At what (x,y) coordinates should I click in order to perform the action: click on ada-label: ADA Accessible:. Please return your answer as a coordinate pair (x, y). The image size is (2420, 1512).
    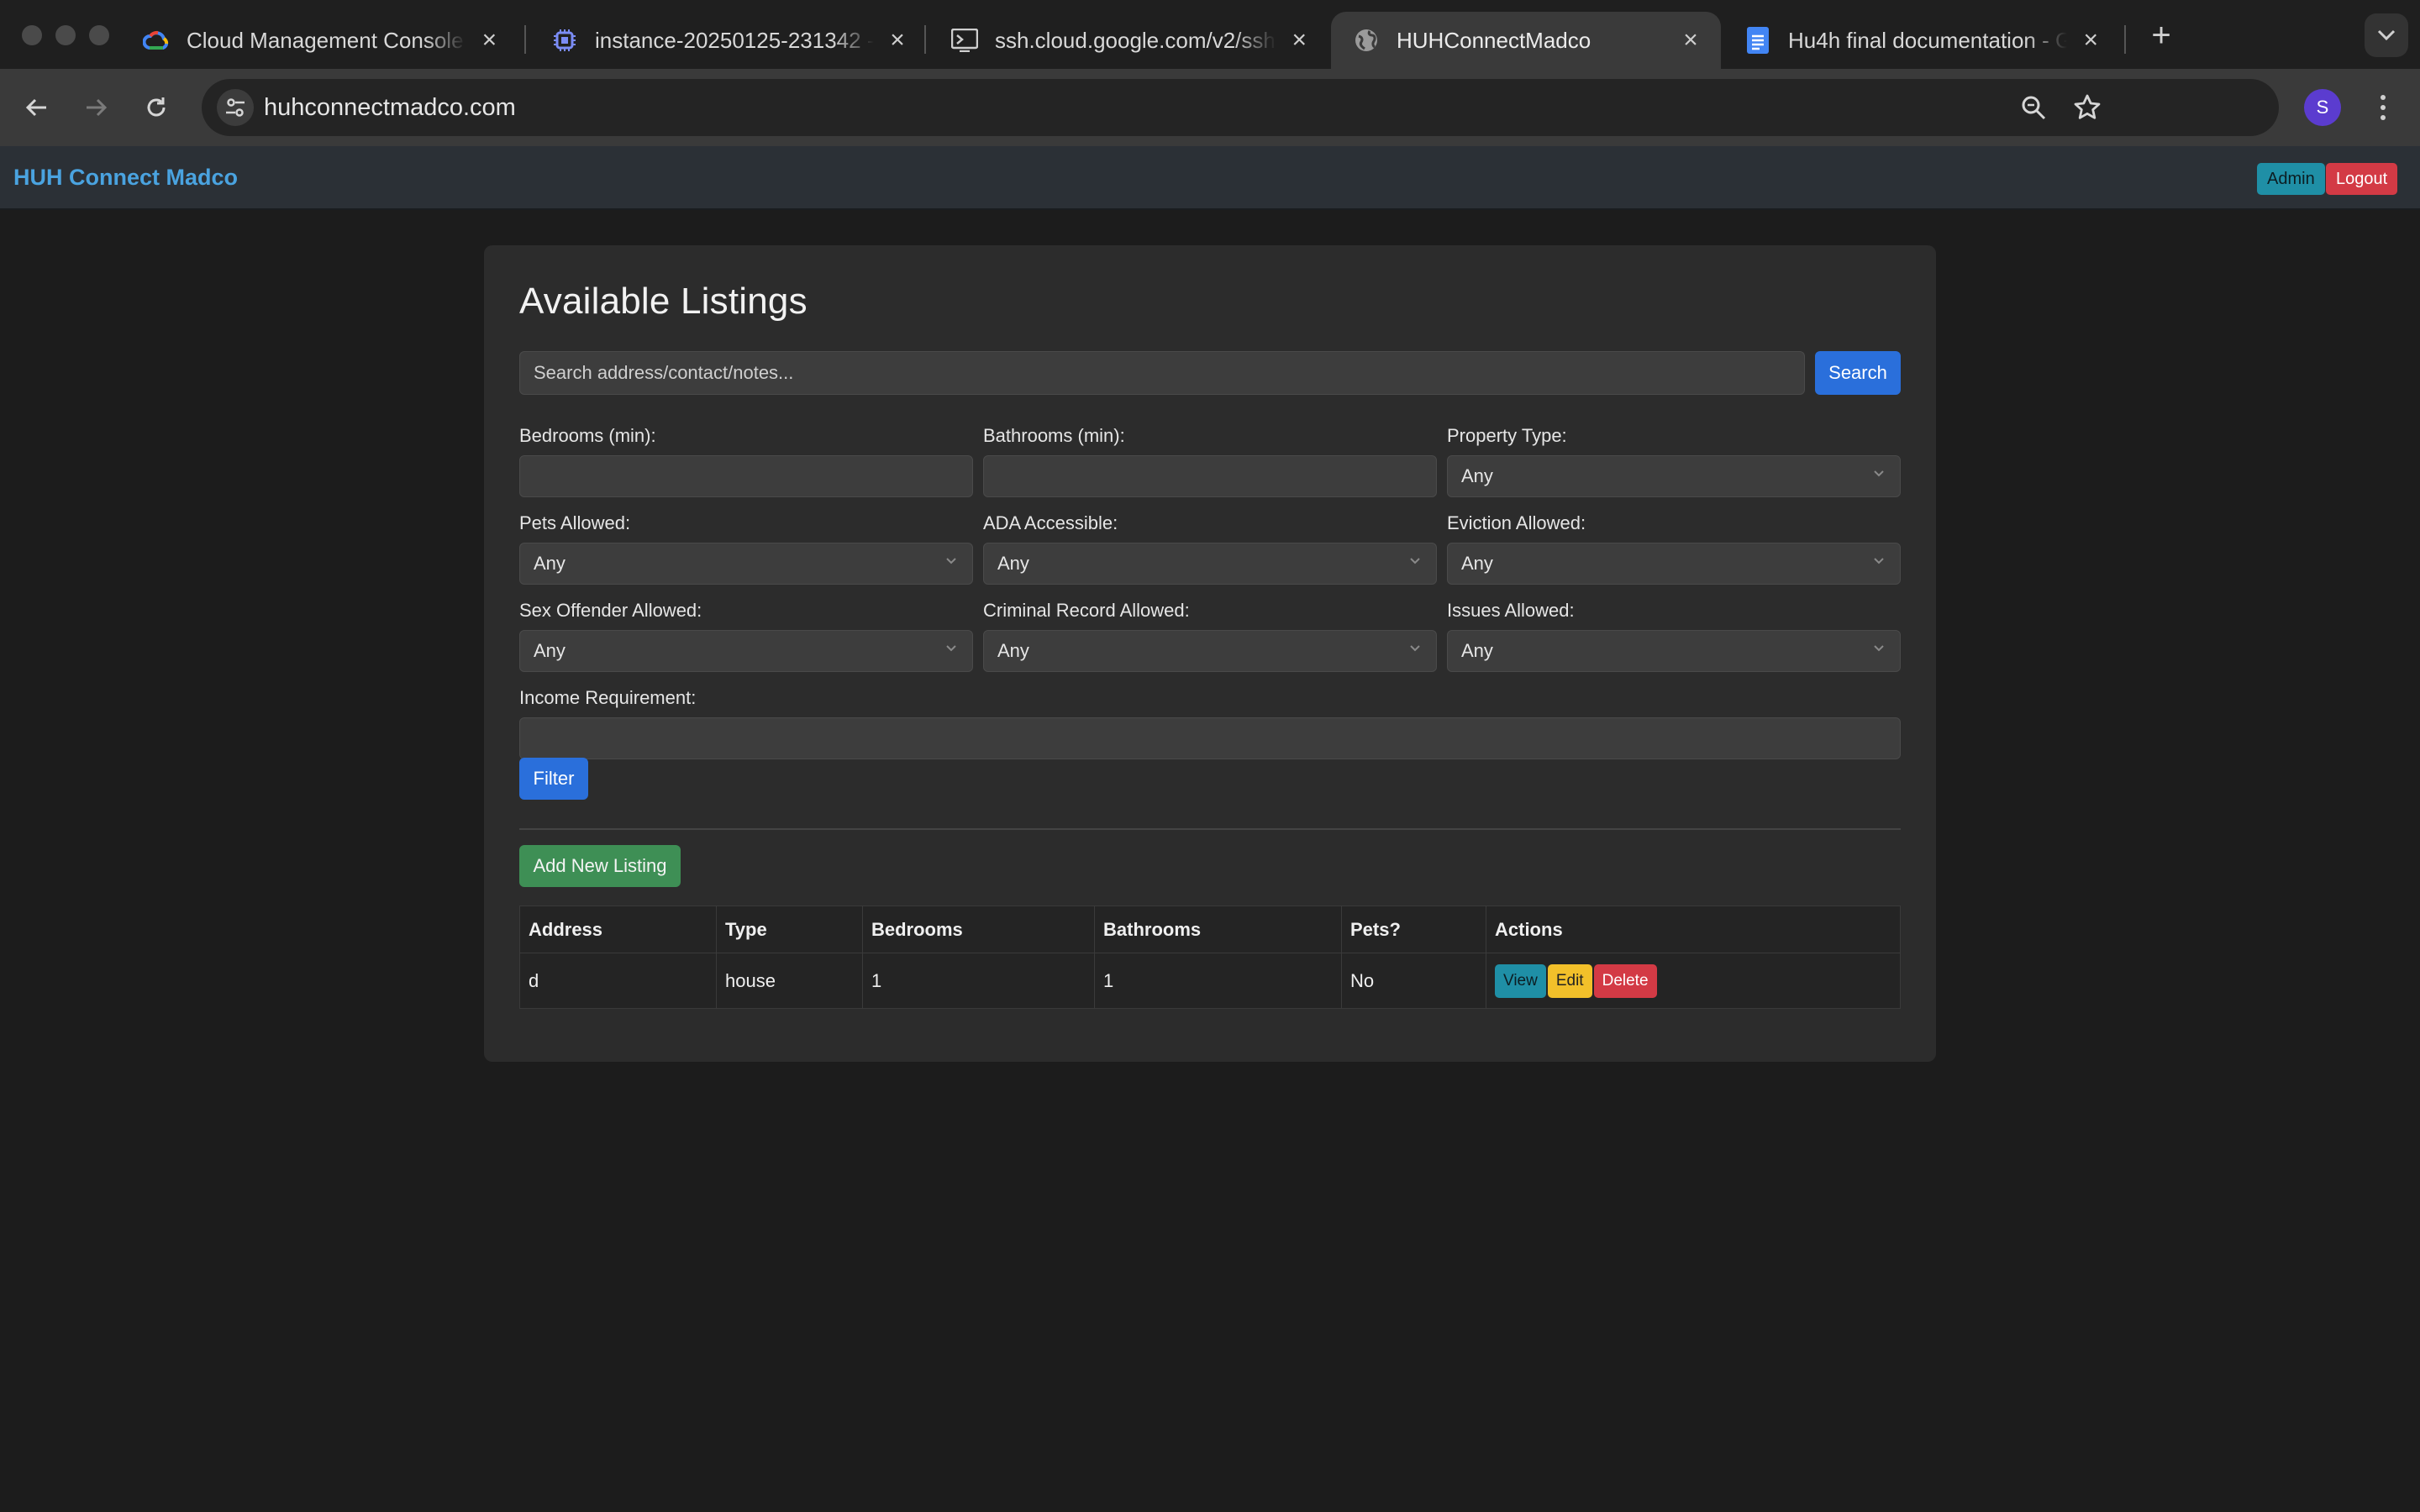
    Looking at the image, I should click on (1050, 522).